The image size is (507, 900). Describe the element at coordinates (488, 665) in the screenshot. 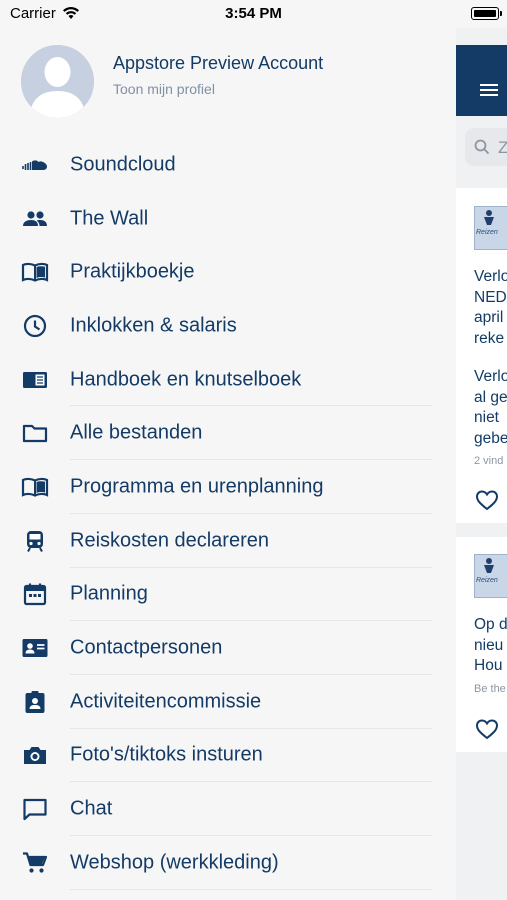

I see `post-text-line: Hou` at that location.